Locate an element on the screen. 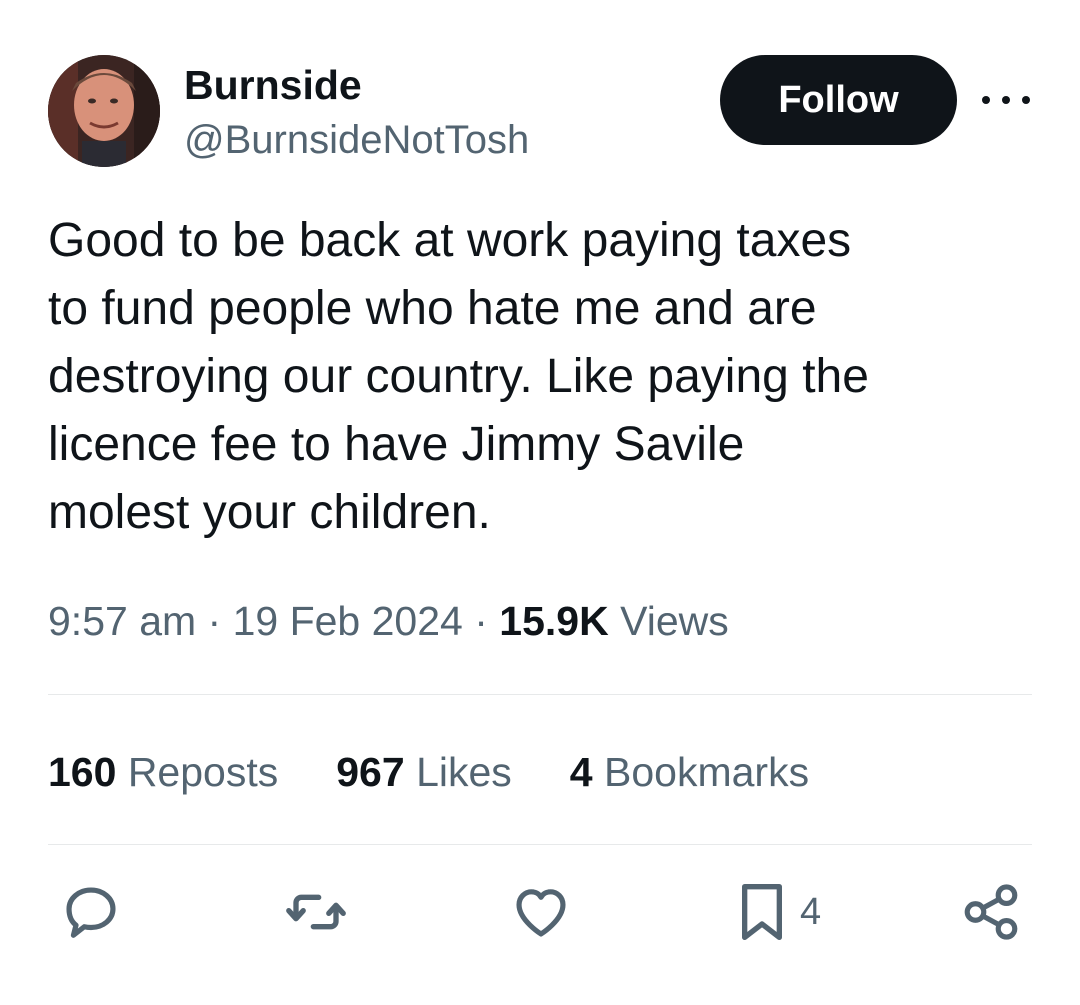  repost-button is located at coordinates (316, 912).